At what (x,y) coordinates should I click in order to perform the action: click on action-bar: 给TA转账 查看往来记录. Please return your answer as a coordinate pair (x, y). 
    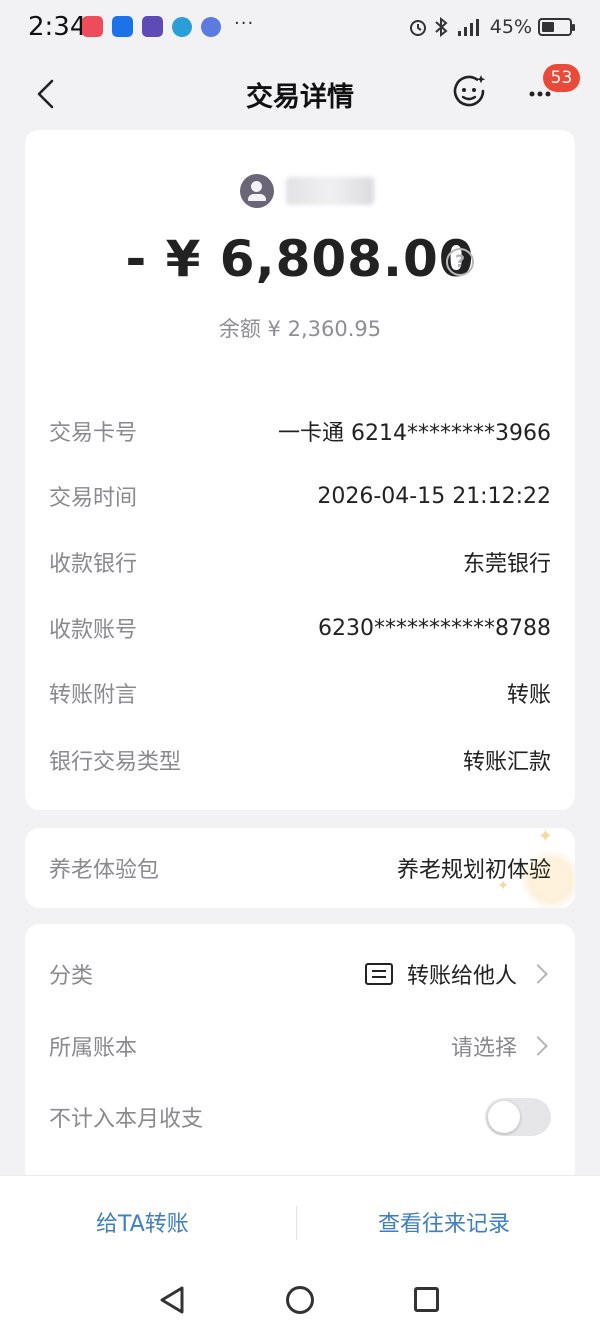
    Looking at the image, I should click on (300, 1221).